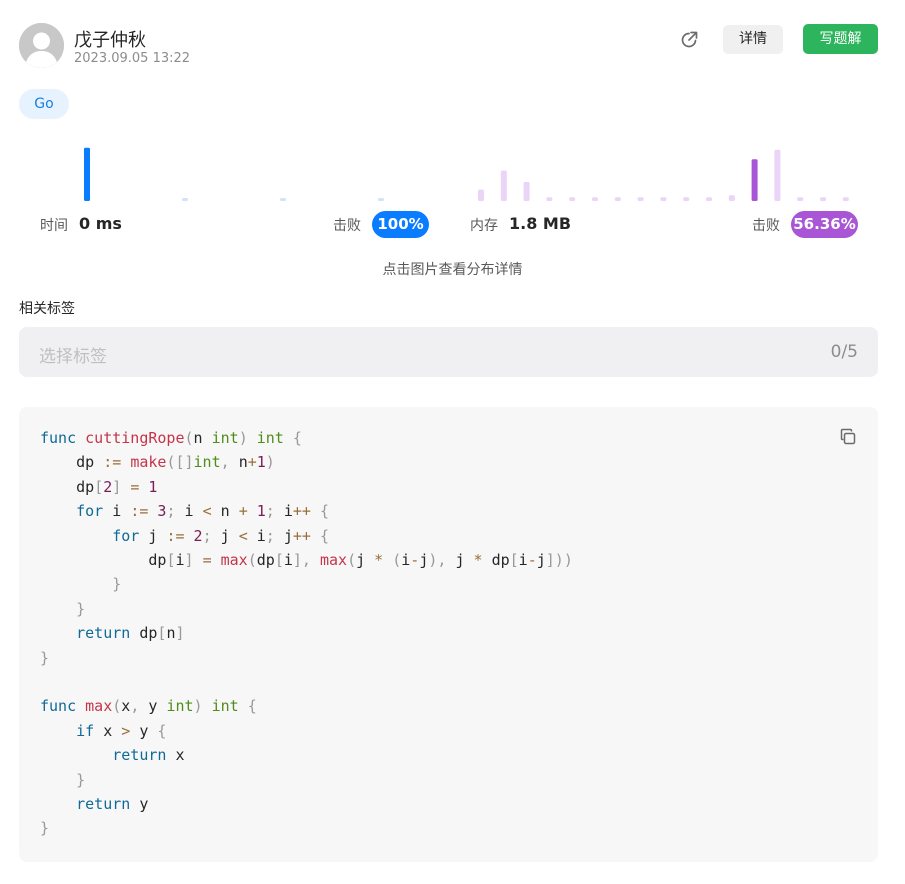  Describe the element at coordinates (347, 226) in the screenshot. I see `runtime-beat-label: 击败` at that location.